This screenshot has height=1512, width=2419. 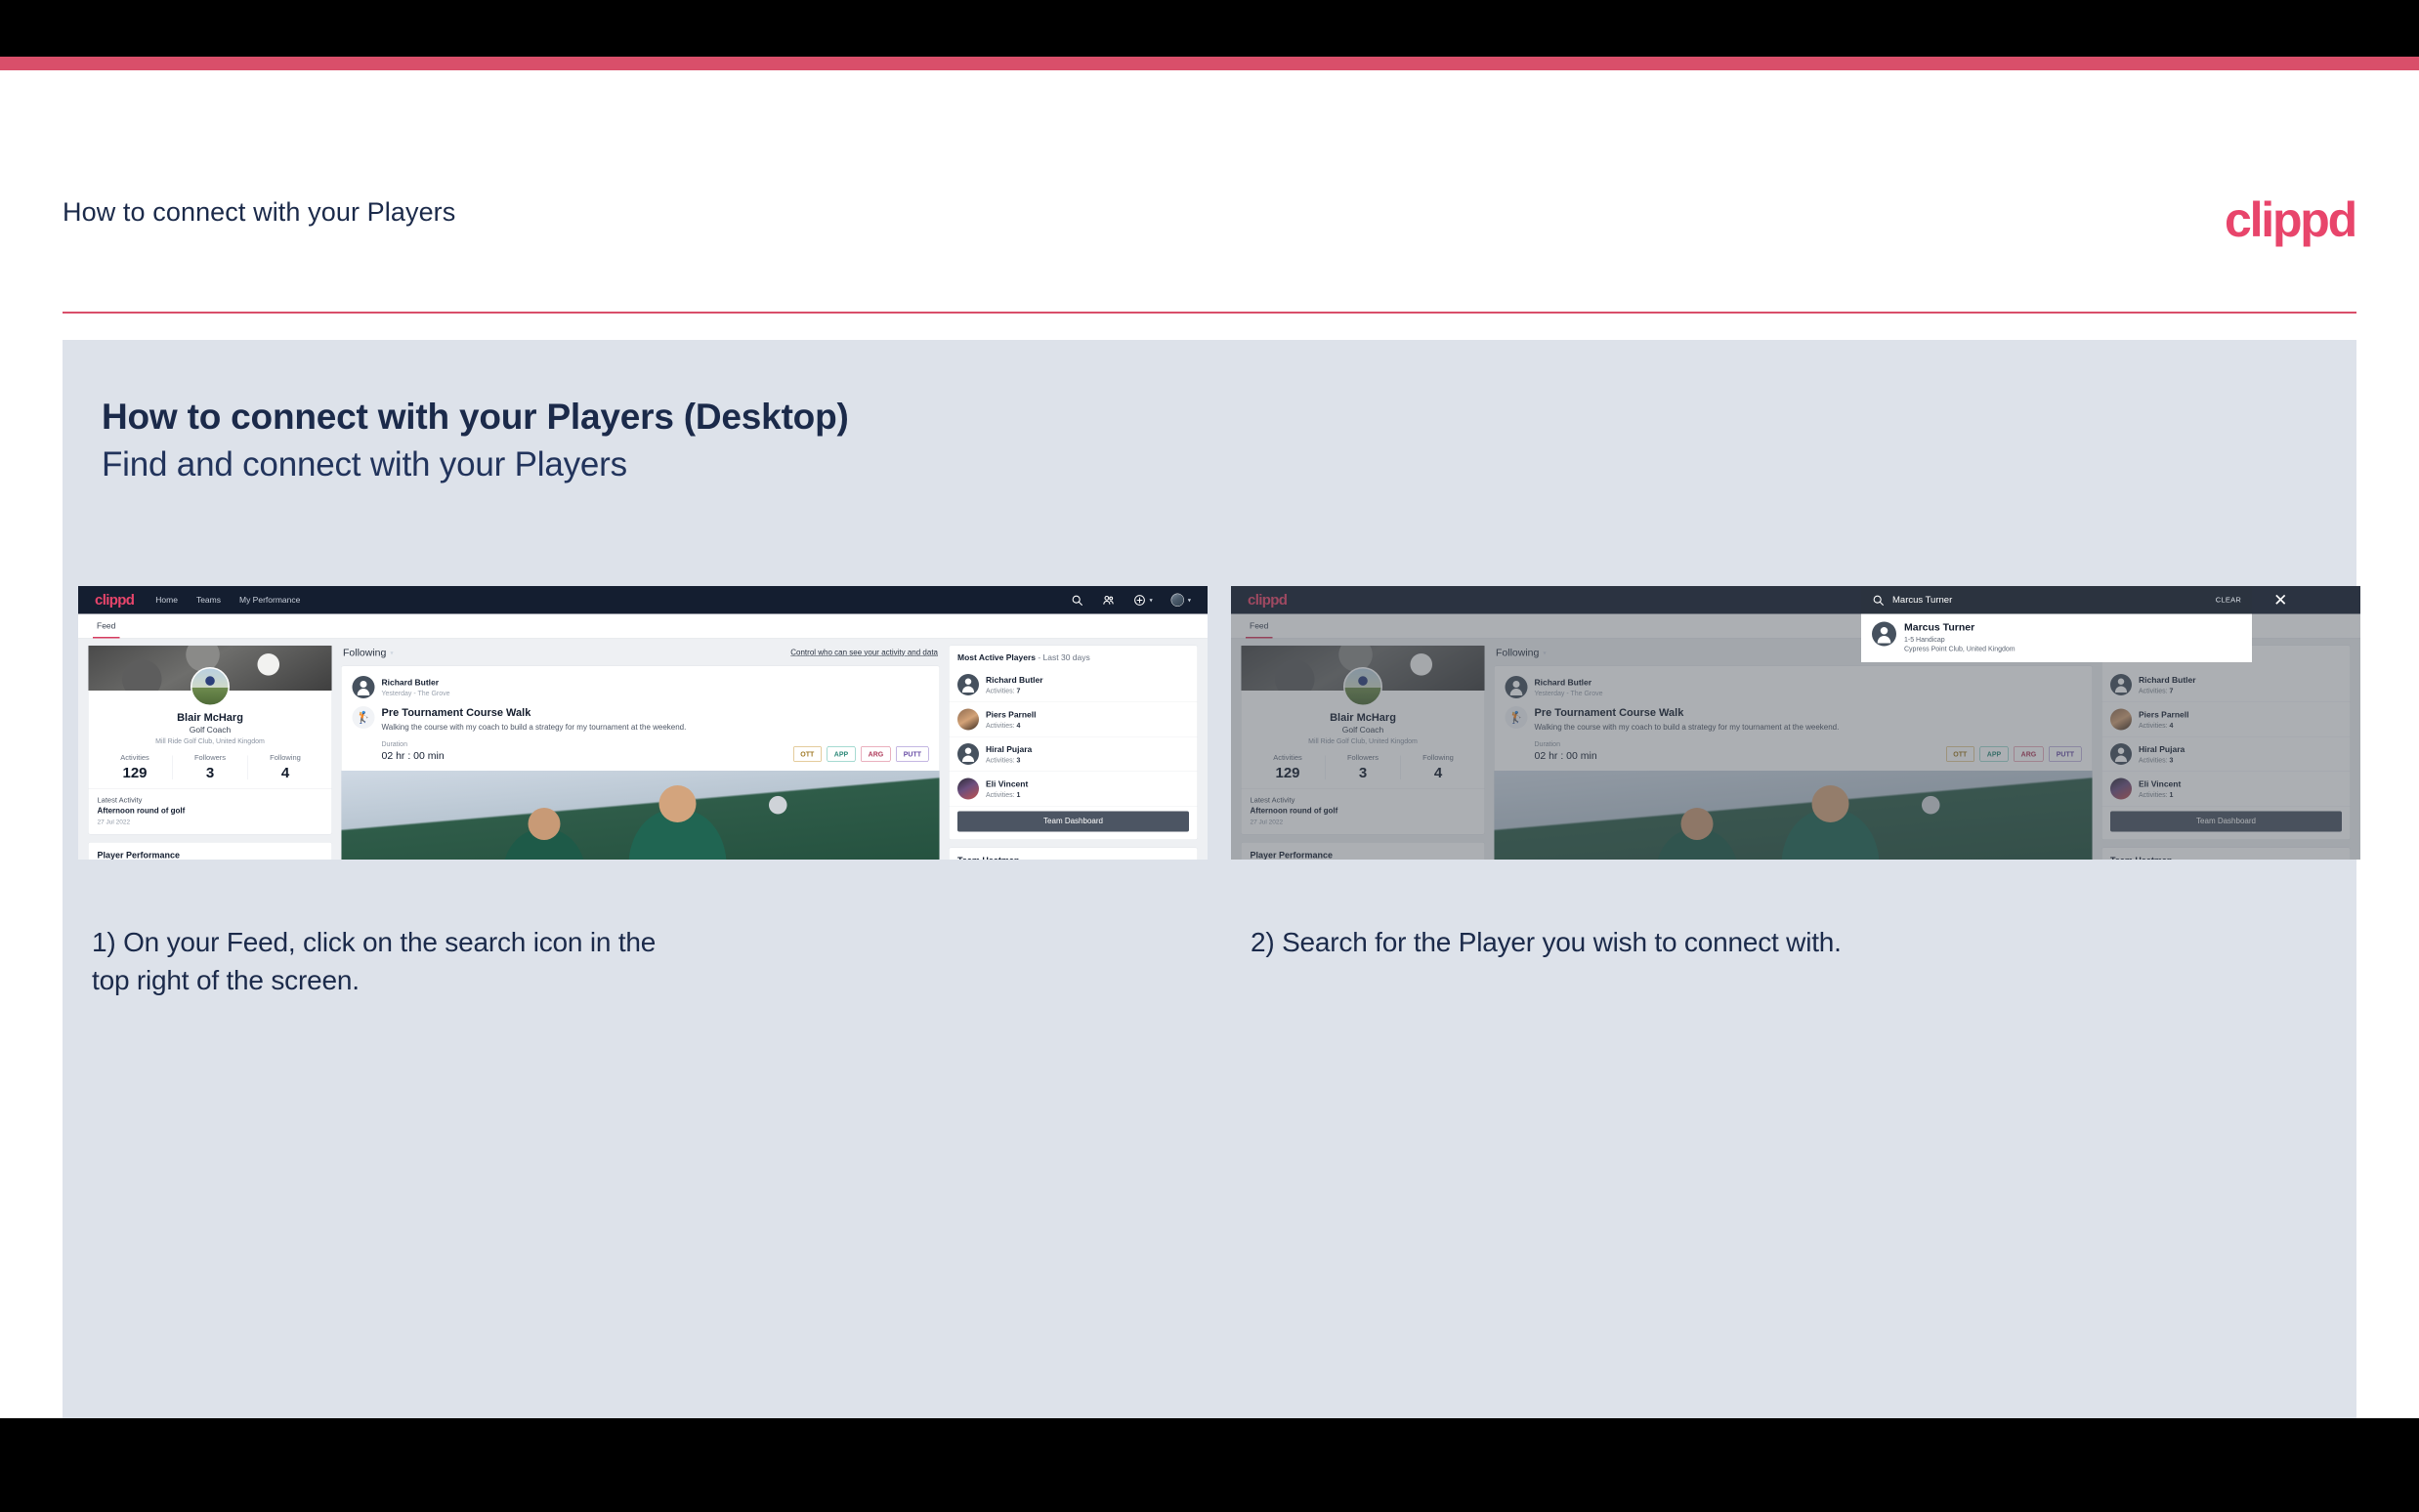 What do you see at coordinates (1108, 600) in the screenshot?
I see `people-icon` at bounding box center [1108, 600].